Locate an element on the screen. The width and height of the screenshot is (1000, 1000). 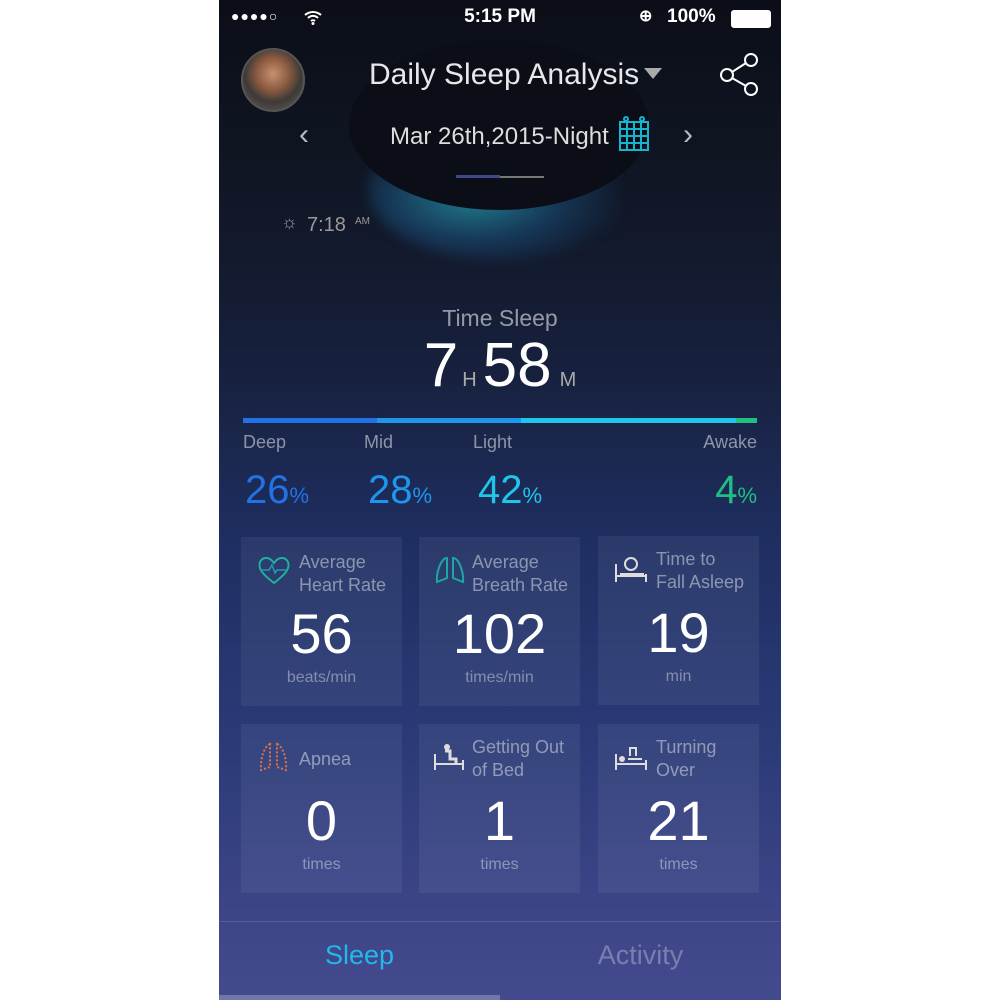
phase-segment-mid is located at coordinates (448, 420).